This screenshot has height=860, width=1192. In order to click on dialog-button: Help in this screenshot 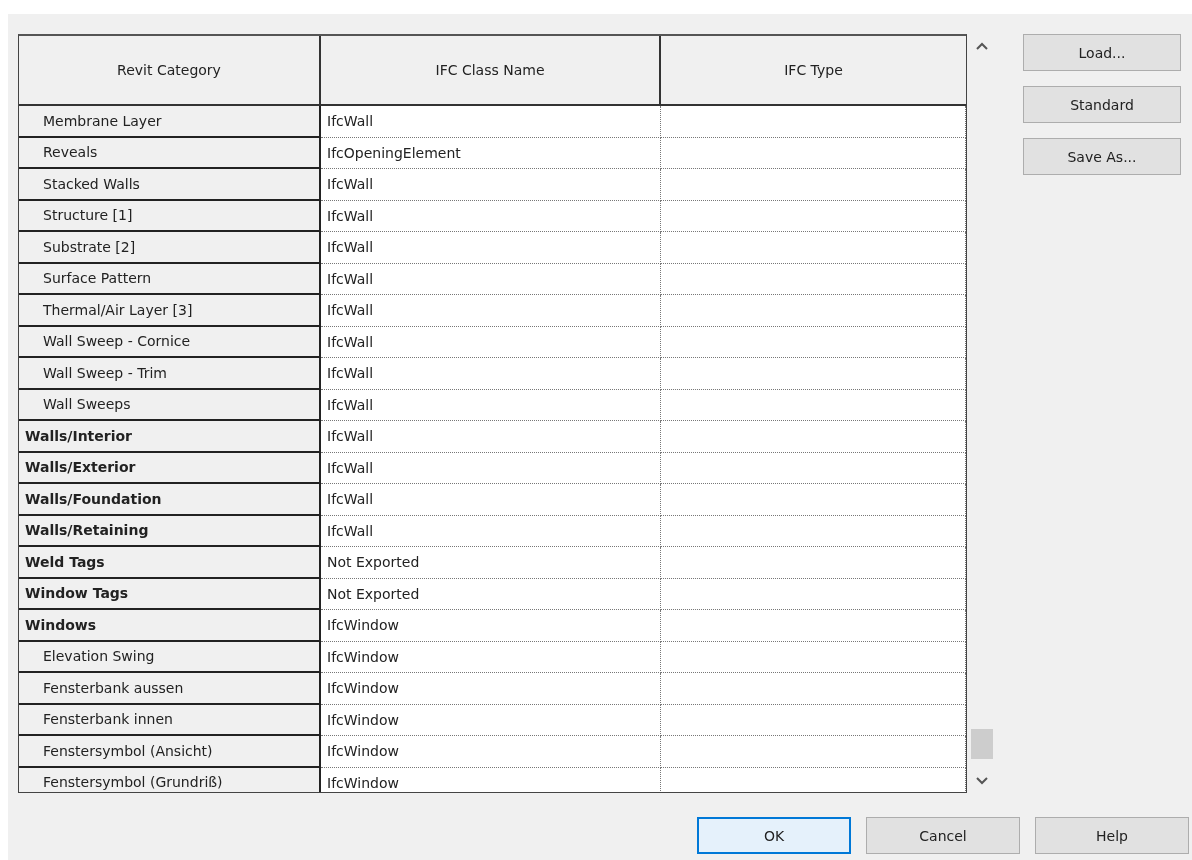, I will do `click(1112, 835)`.